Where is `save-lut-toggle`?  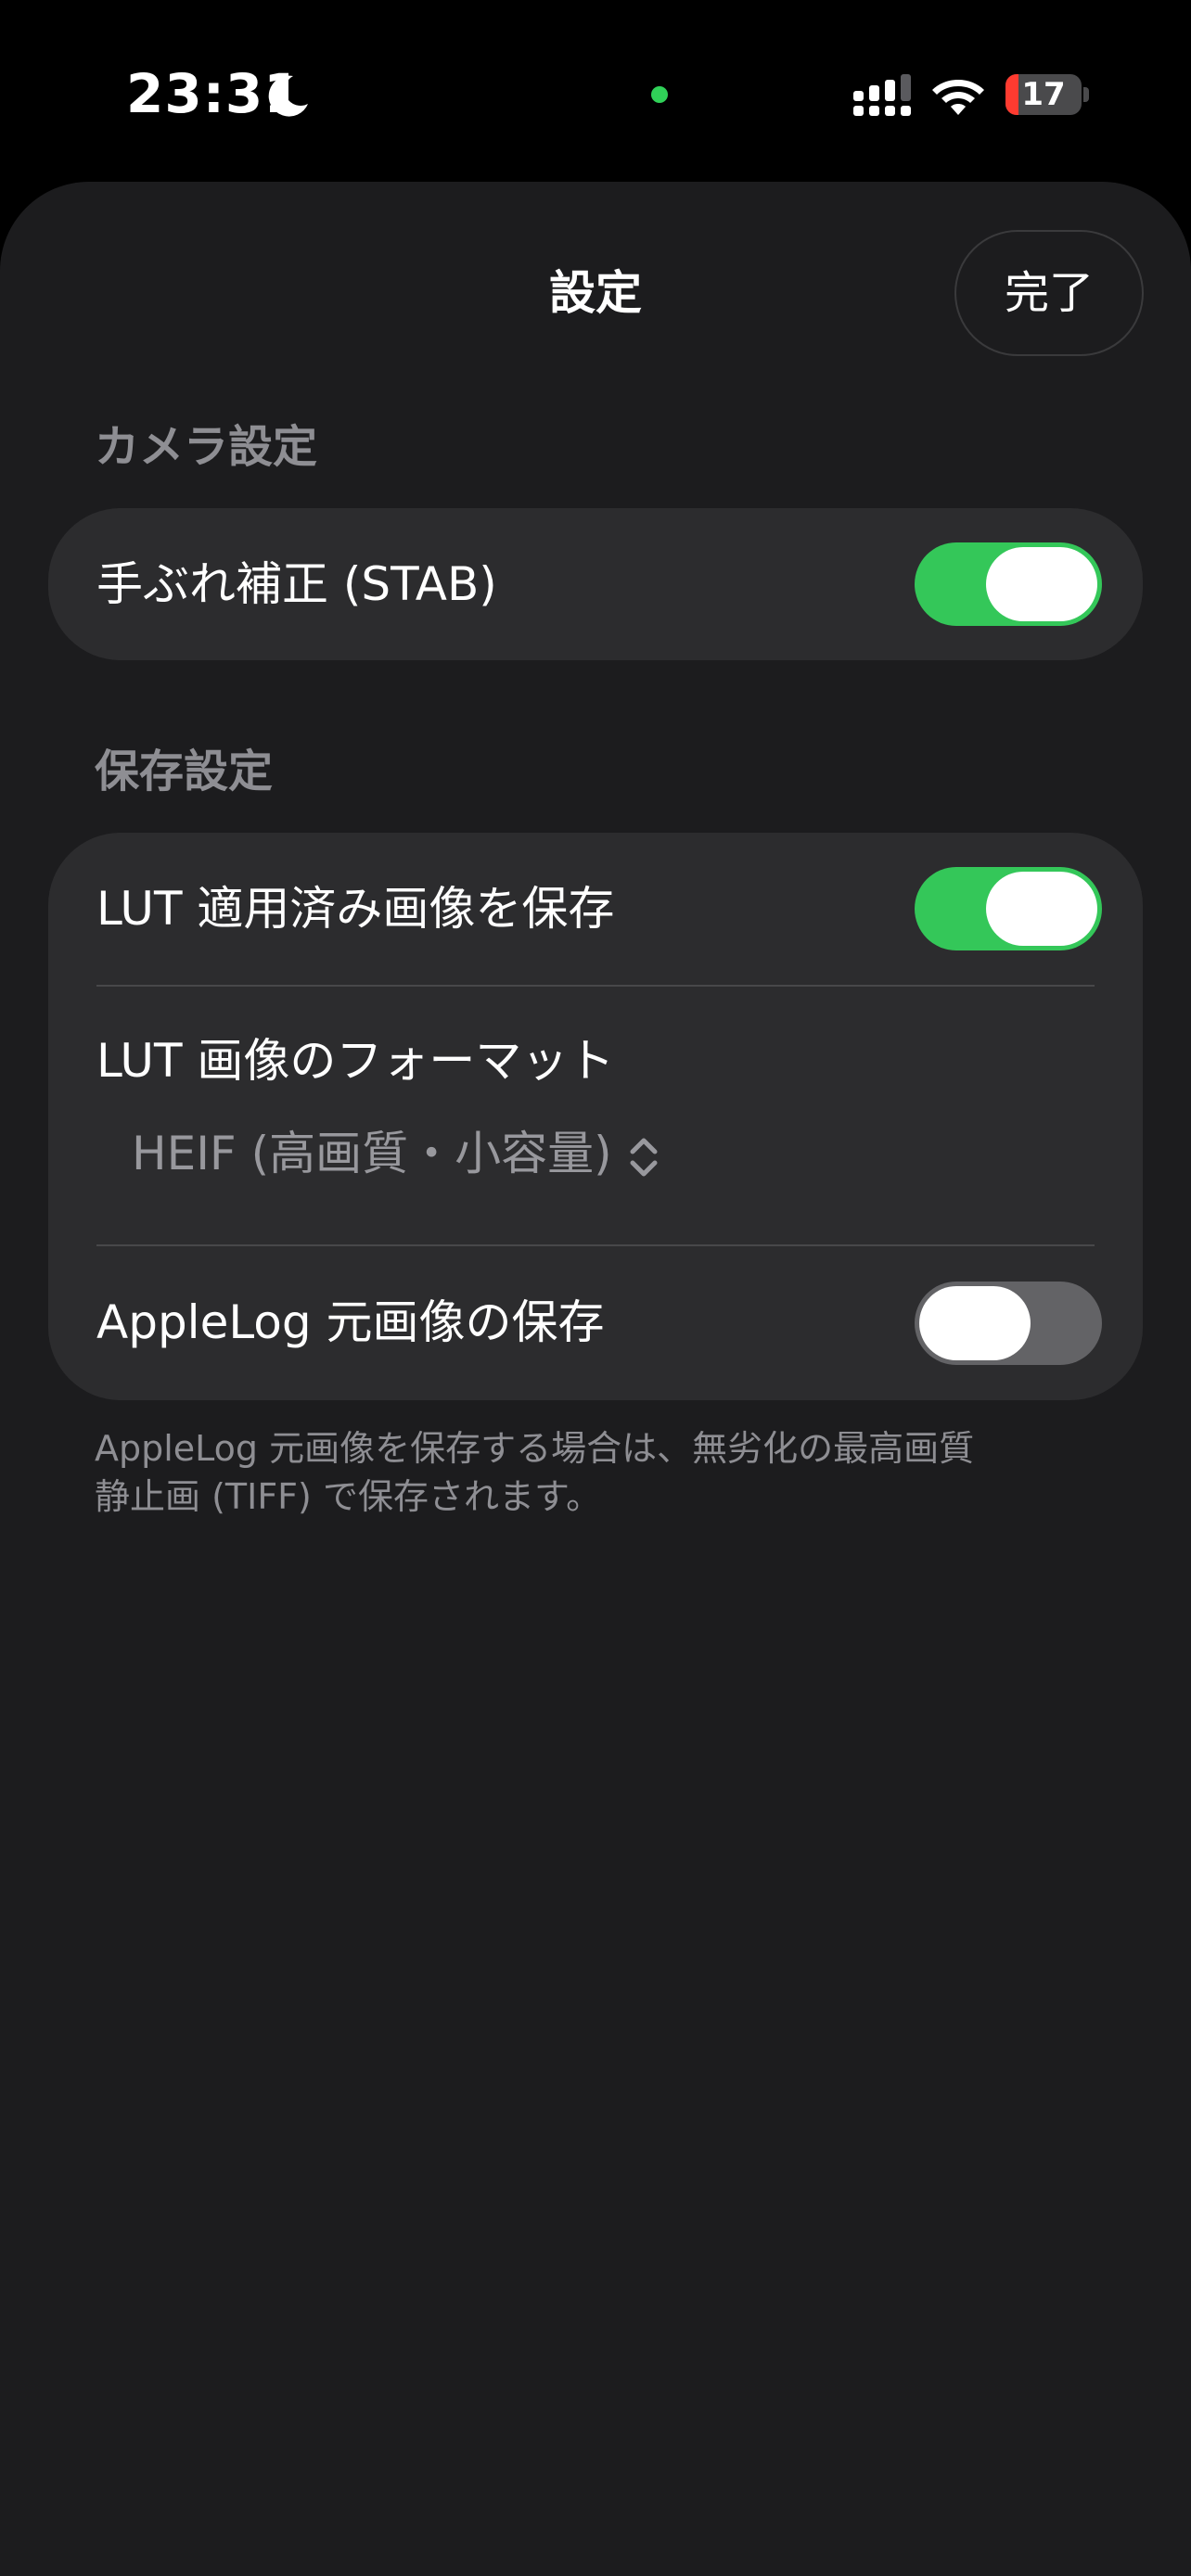 save-lut-toggle is located at coordinates (1008, 908).